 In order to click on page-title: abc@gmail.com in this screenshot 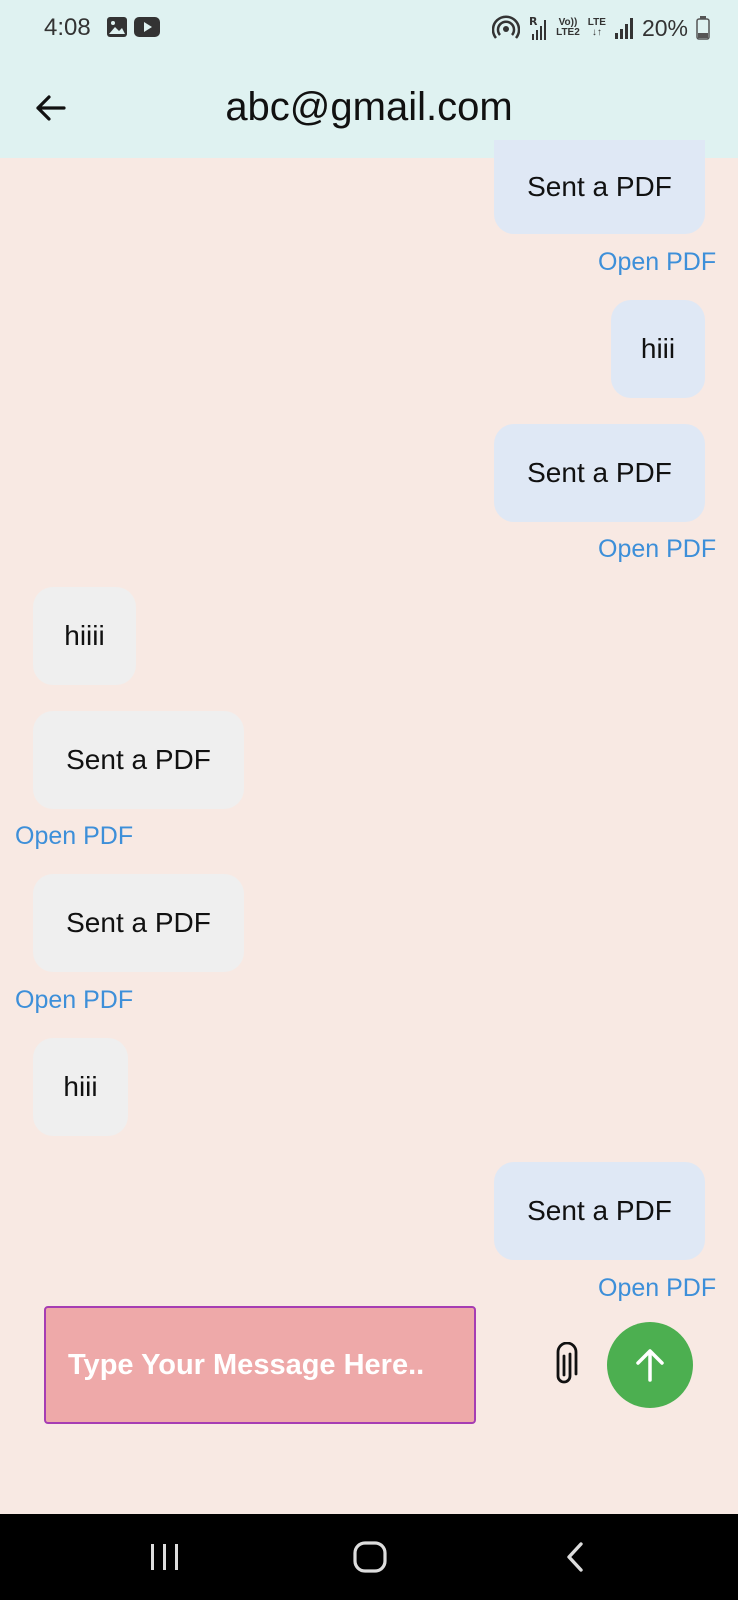, I will do `click(369, 107)`.